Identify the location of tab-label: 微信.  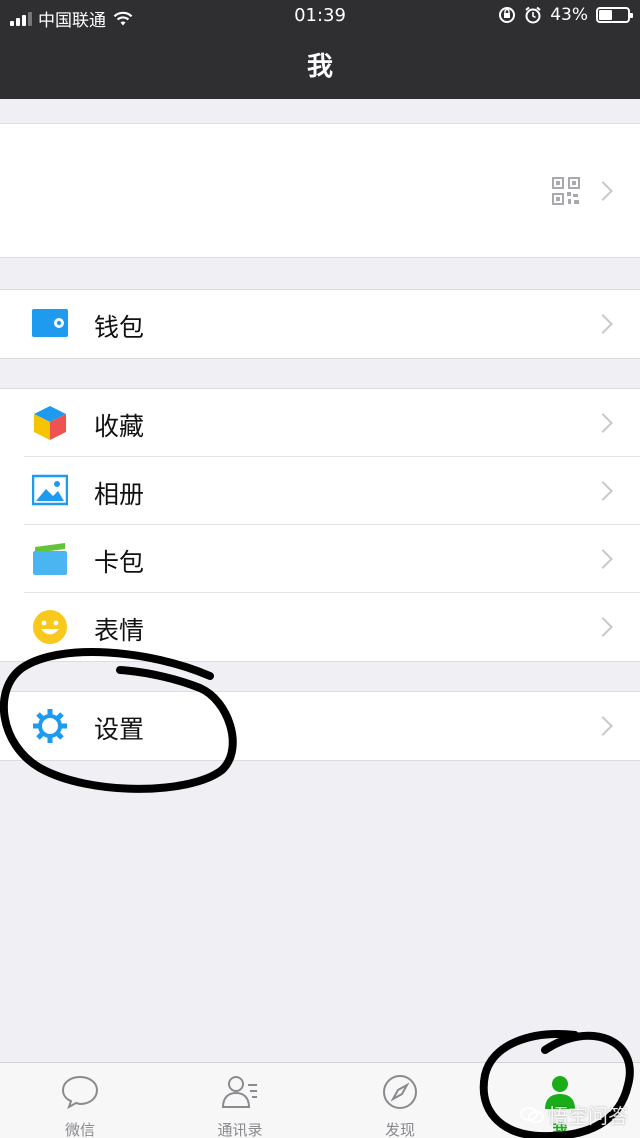
(79, 1129).